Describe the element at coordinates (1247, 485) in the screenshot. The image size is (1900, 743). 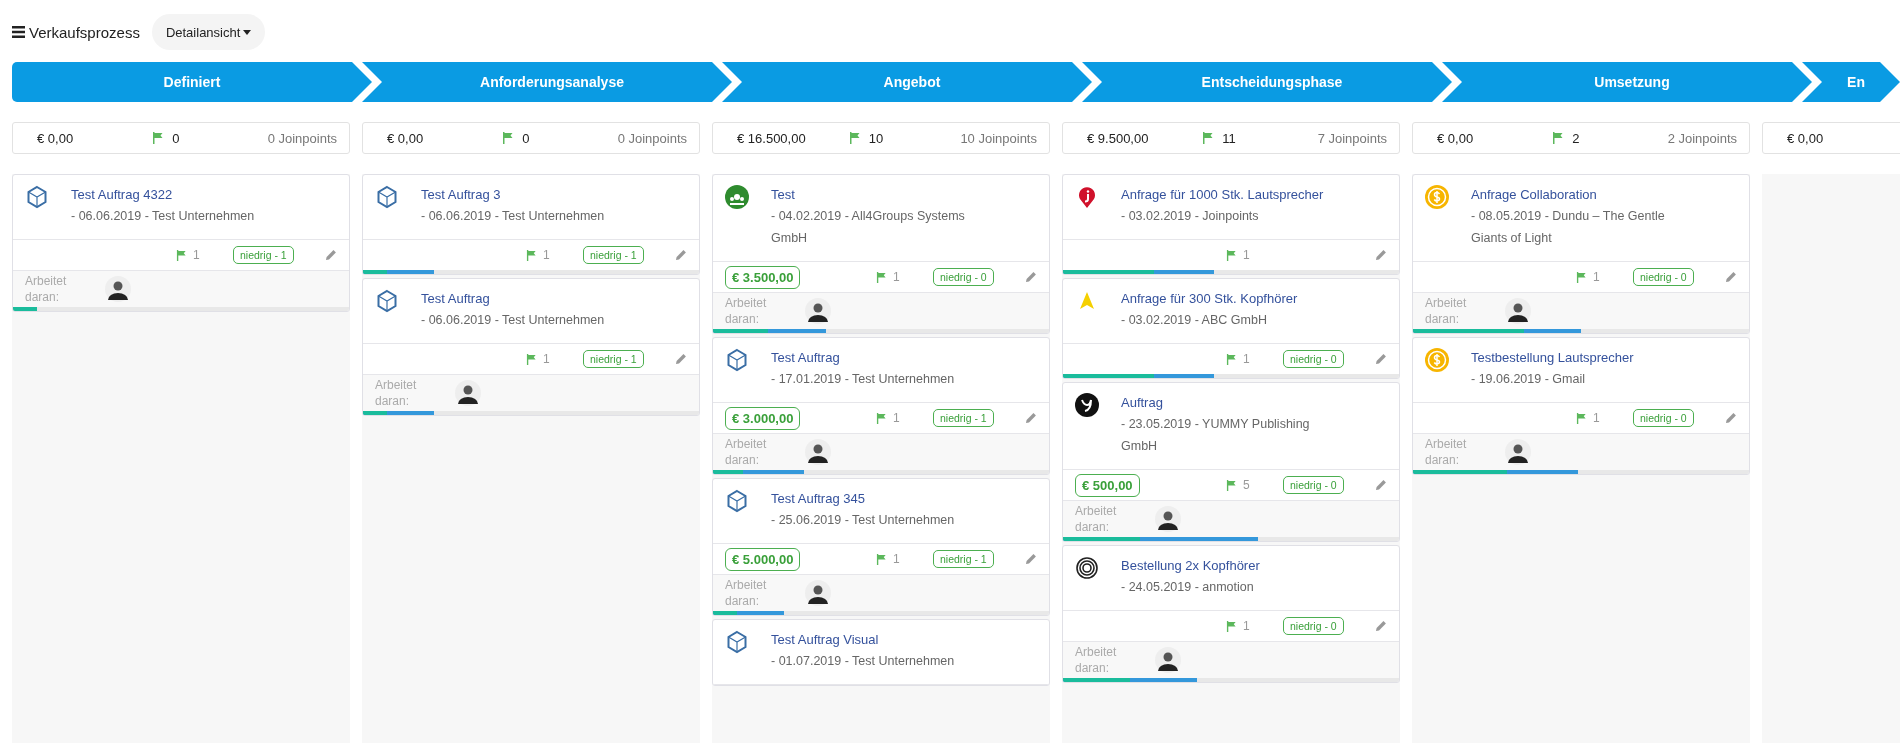
I see `flag-count: 5` at that location.